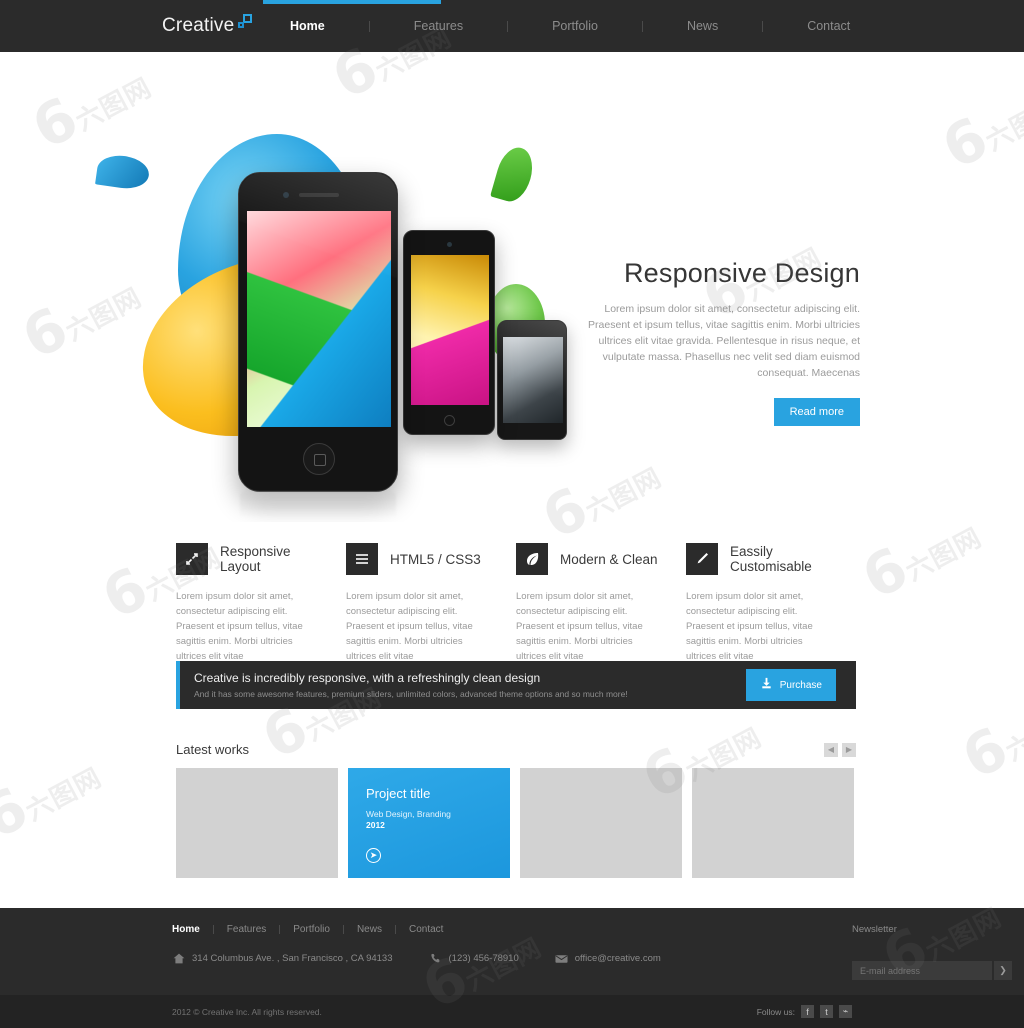  Describe the element at coordinates (800, 685) in the screenshot. I see `purchase-label: Purchase` at that location.